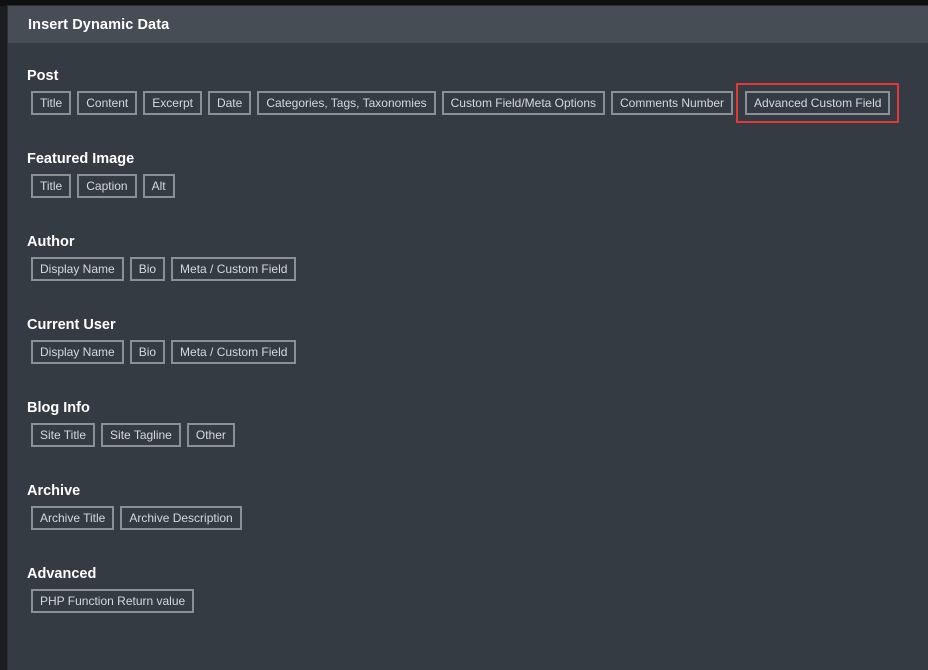 The width and height of the screenshot is (928, 670). What do you see at coordinates (107, 103) in the screenshot?
I see `post-content-button: Content` at bounding box center [107, 103].